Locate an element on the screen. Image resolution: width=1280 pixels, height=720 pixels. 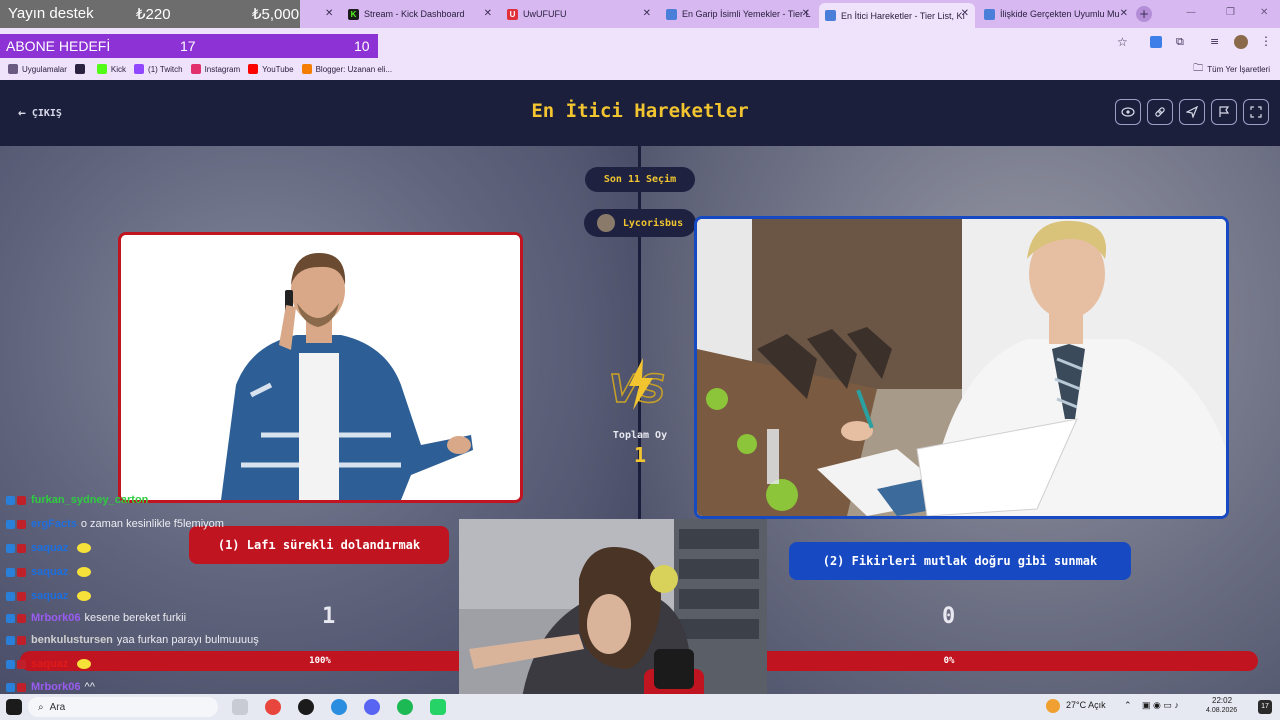
webcam-overlay is located at coordinates (613, 619).